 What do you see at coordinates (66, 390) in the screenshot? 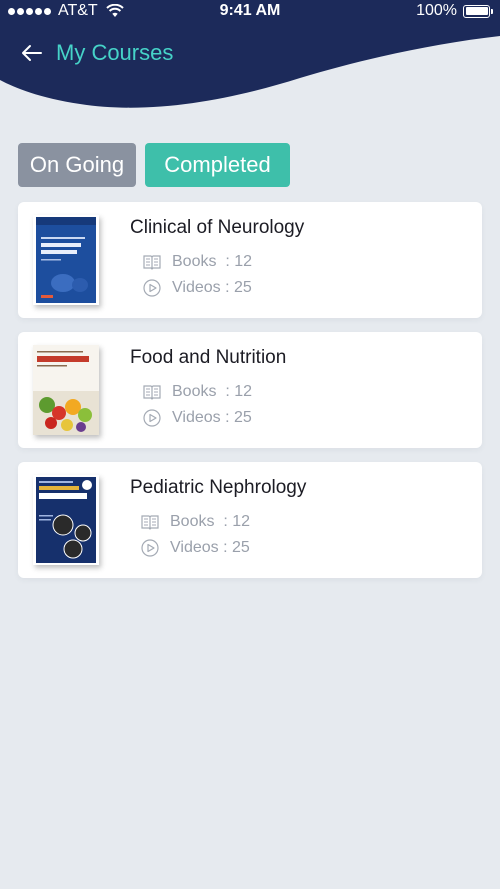
I see `book-cover-nutrition` at bounding box center [66, 390].